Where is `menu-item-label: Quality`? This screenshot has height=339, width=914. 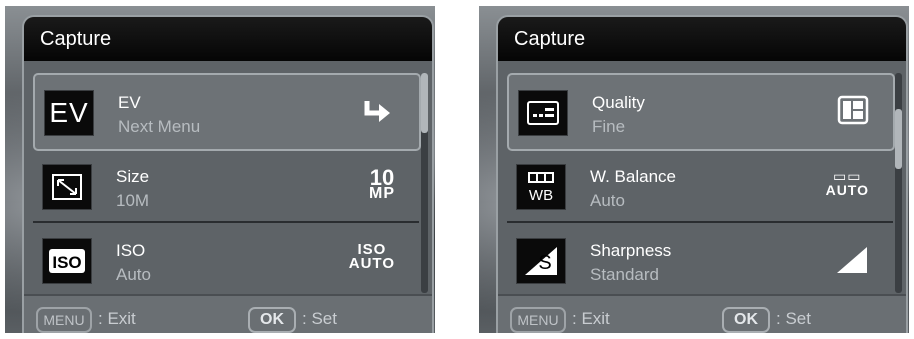
menu-item-label: Quality is located at coordinates (618, 102).